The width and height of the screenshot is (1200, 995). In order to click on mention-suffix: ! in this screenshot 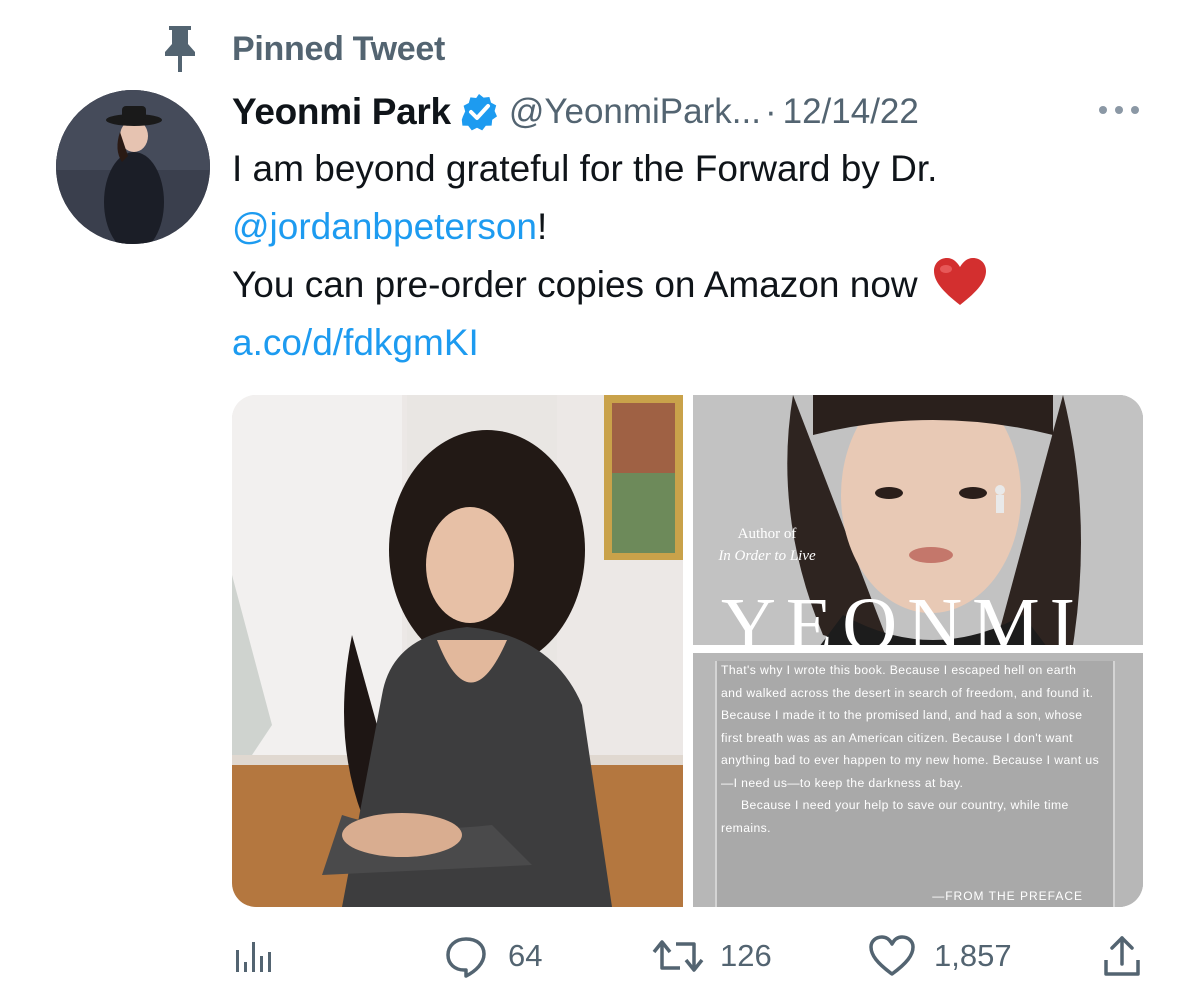, I will do `click(542, 226)`.